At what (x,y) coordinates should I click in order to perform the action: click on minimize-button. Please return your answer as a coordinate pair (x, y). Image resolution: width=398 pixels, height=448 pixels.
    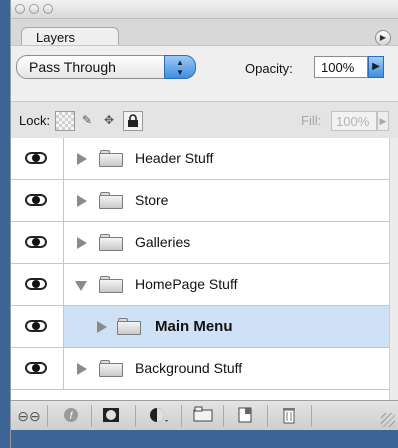
    Looking at the image, I should click on (34, 9).